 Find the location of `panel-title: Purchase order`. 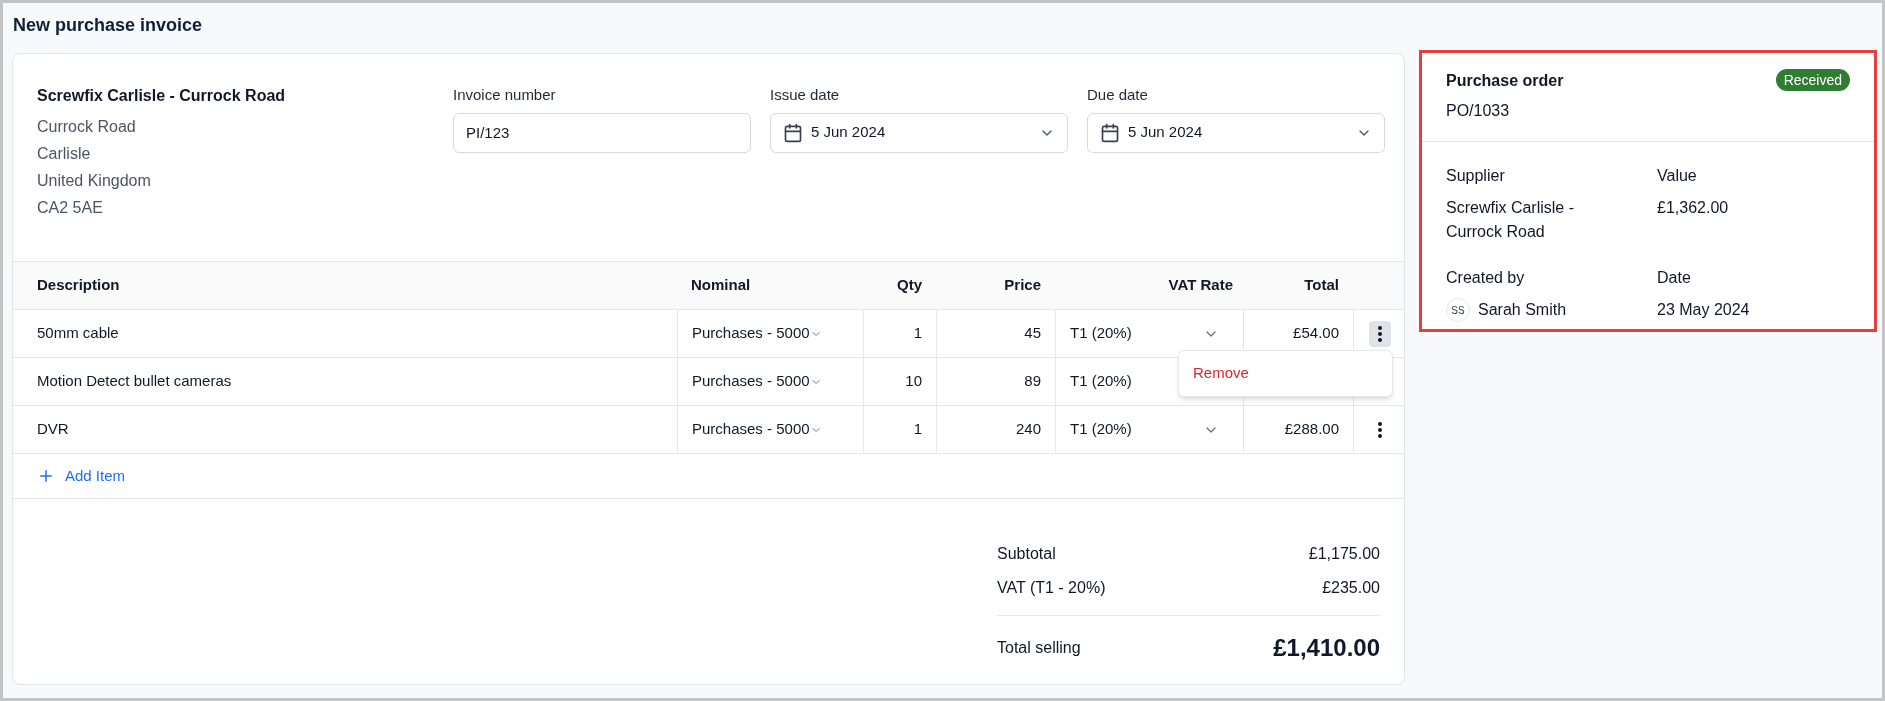

panel-title: Purchase order is located at coordinates (1505, 81).